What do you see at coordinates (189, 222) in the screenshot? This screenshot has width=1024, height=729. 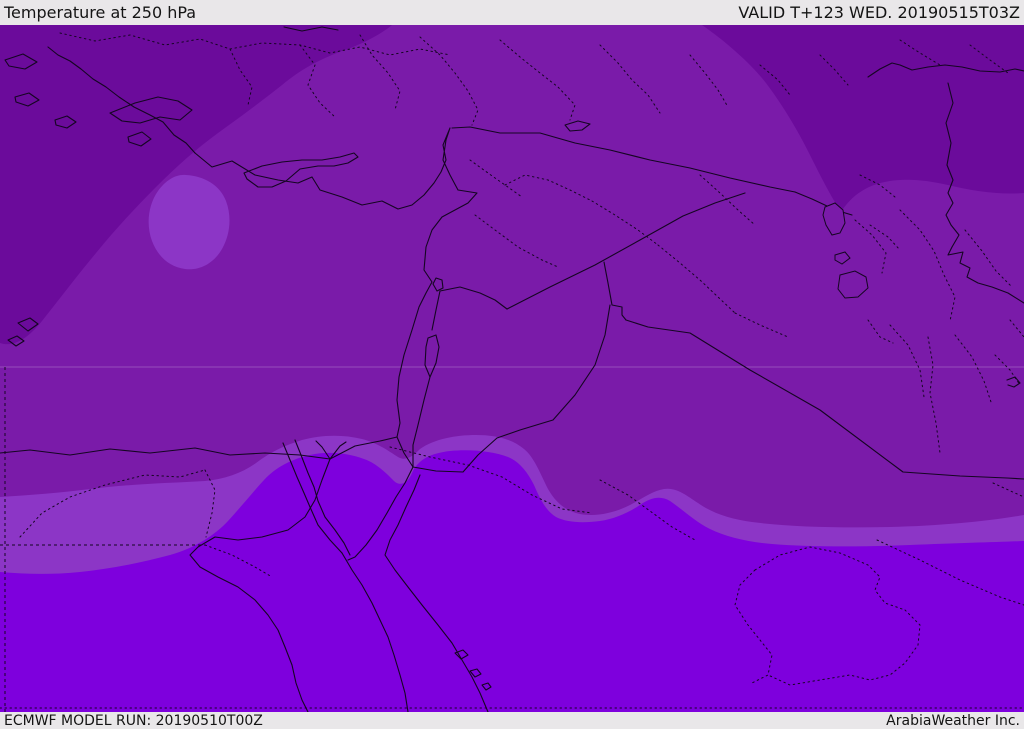 I see `temp-band-mild-tongue` at bounding box center [189, 222].